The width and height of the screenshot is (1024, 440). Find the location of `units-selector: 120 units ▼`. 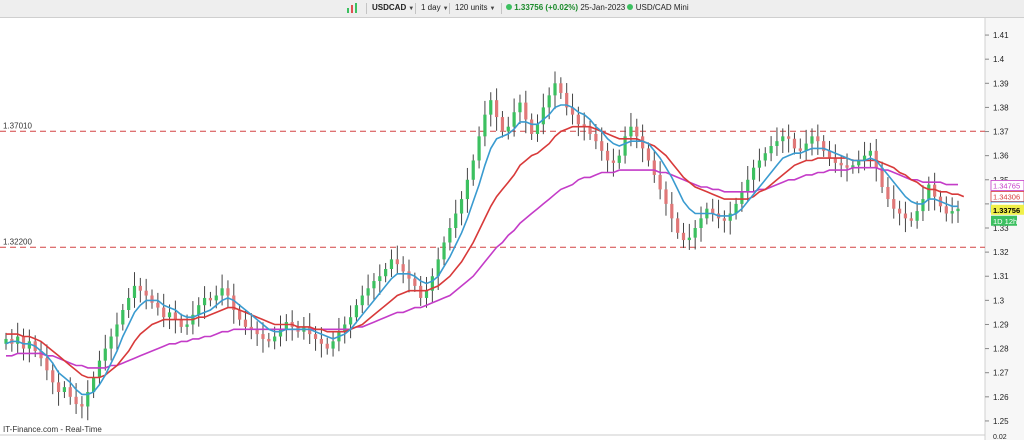

units-selector: 120 units ▼ is located at coordinates (475, 8).